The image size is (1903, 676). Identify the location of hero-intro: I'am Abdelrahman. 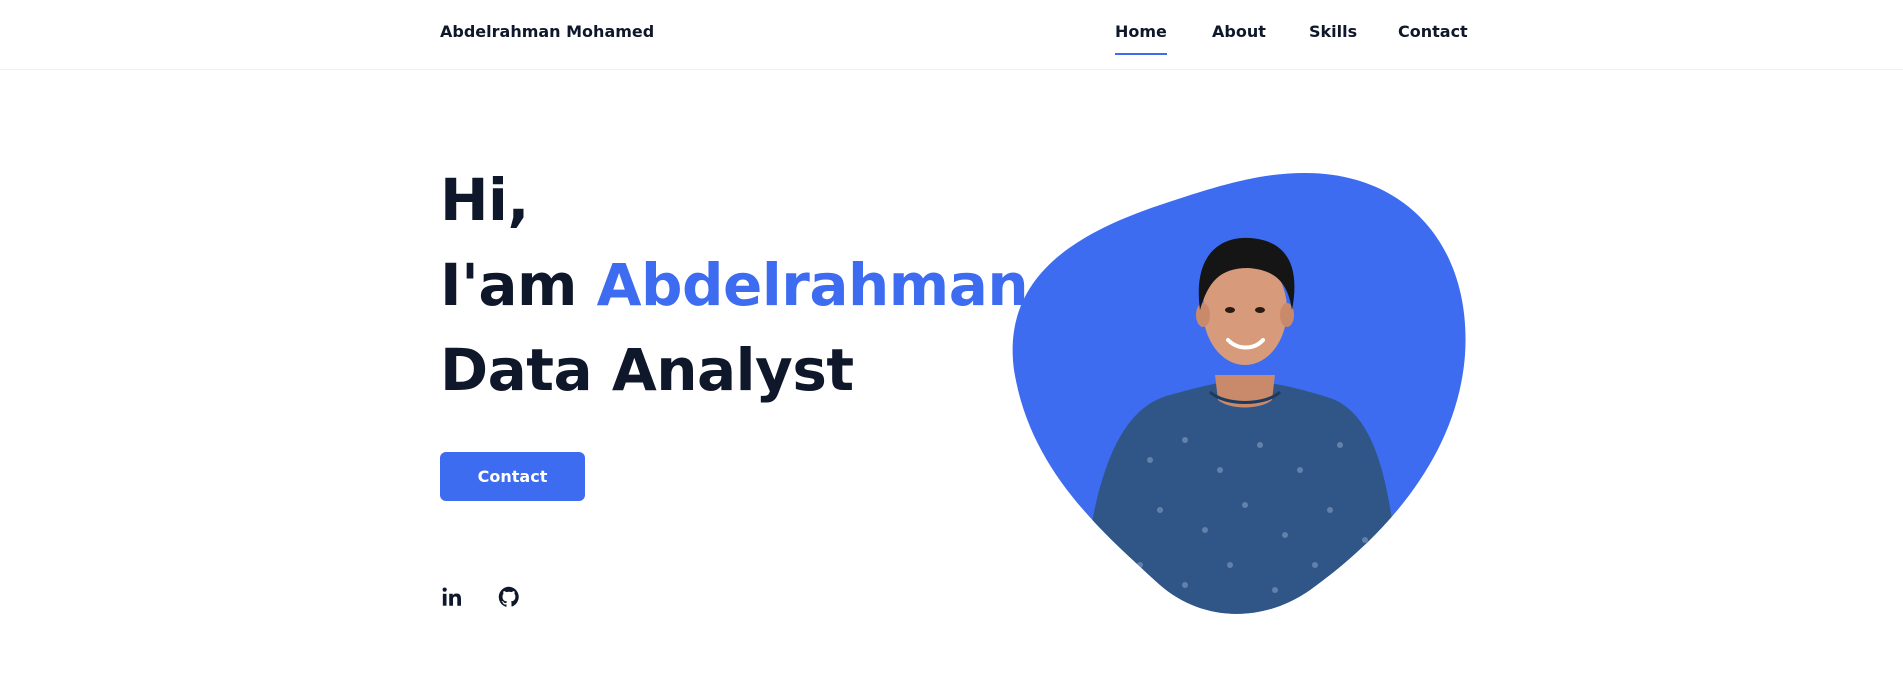
(734, 285).